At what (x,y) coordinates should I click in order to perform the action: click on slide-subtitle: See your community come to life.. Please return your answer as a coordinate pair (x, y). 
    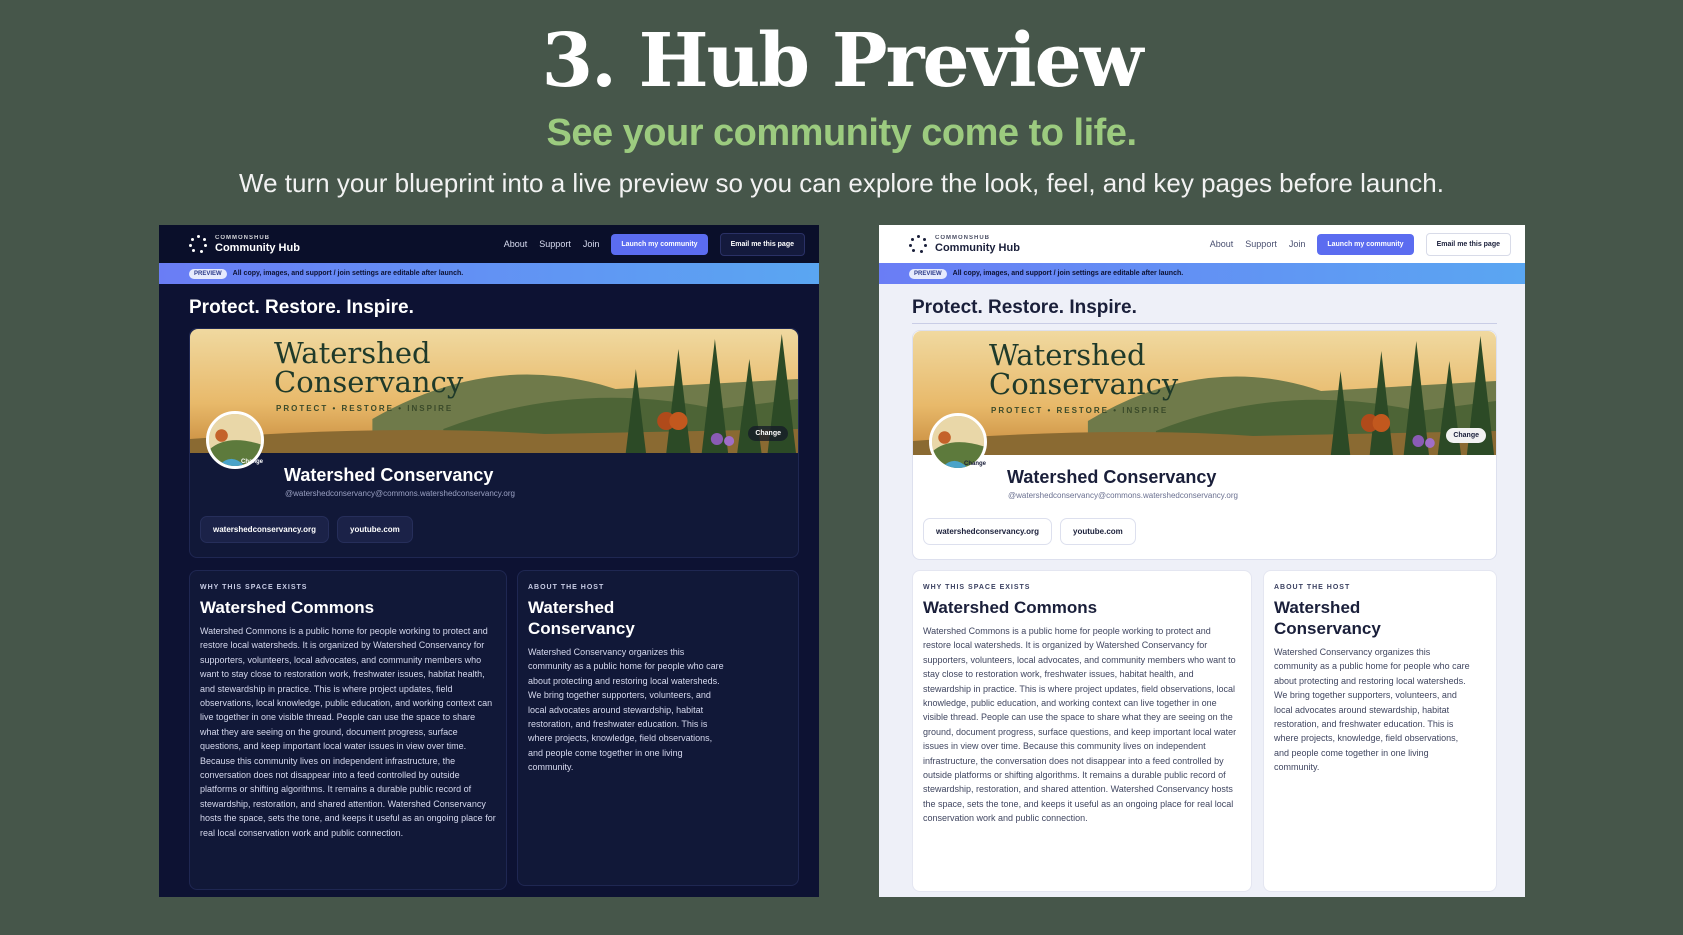
    Looking at the image, I should click on (841, 133).